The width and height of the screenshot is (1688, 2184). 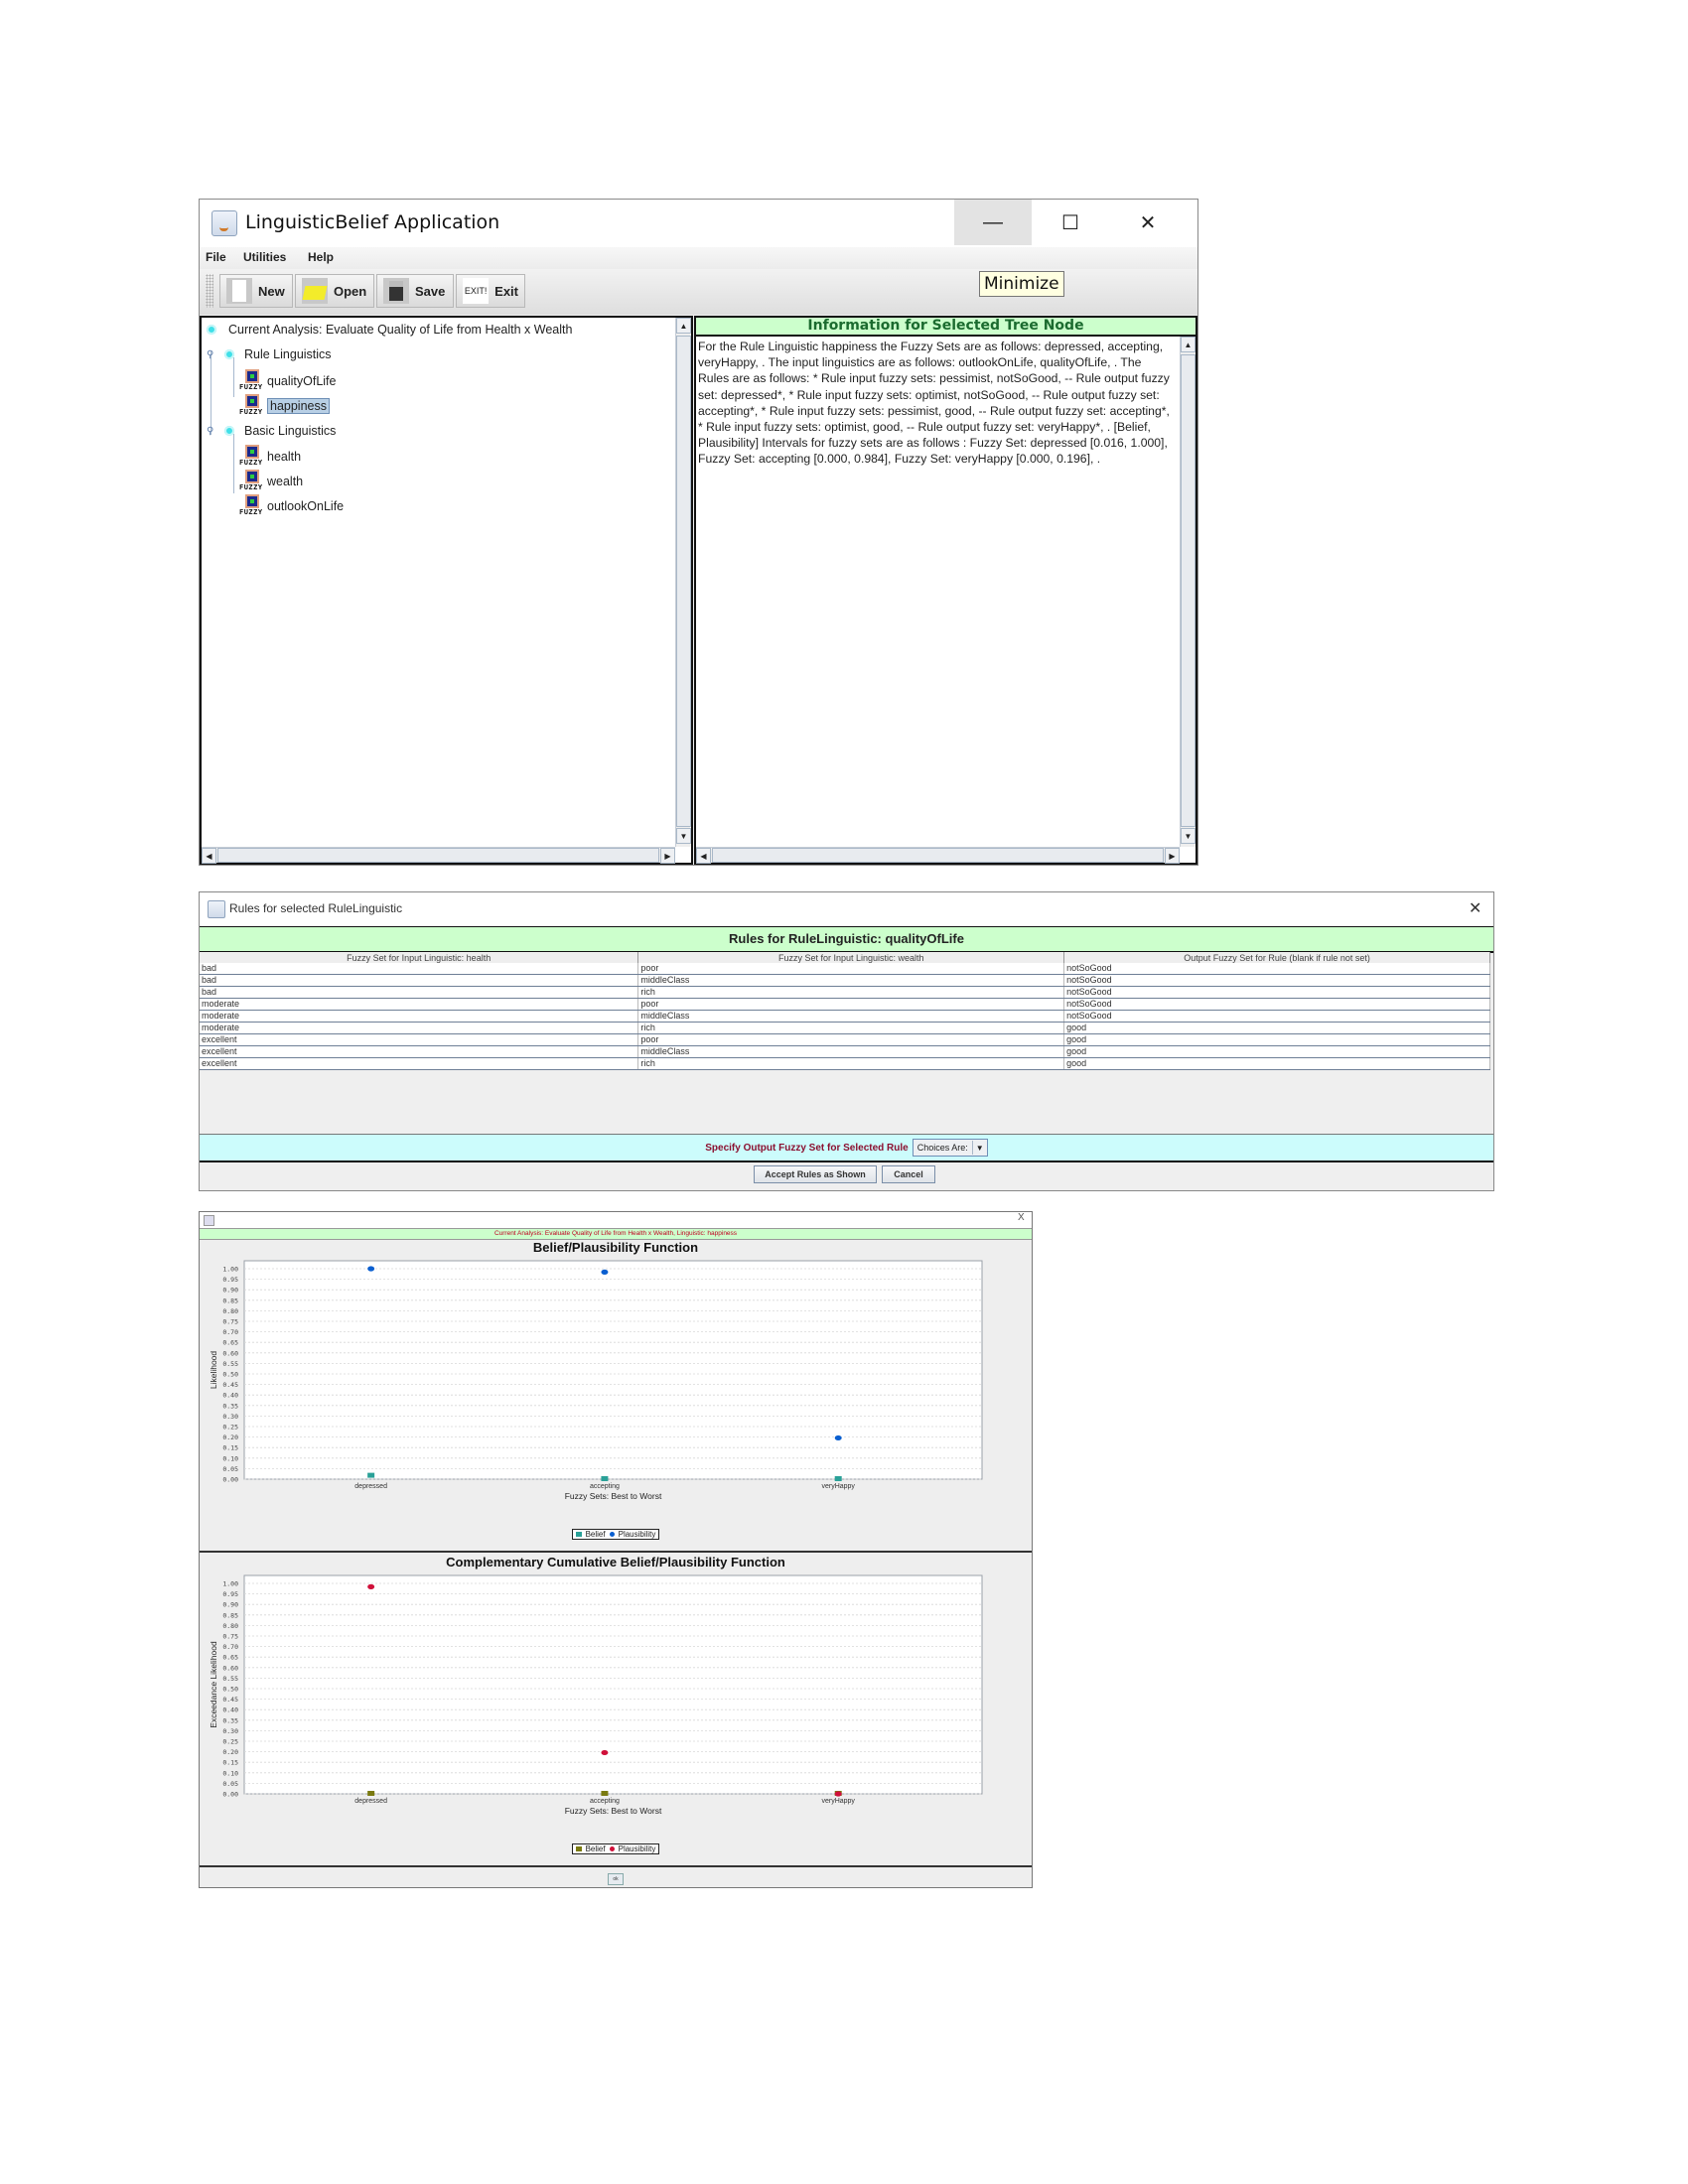 I want to click on tree-item-qualityoflife: FUZZY qualityOfLife, so click(x=287, y=381).